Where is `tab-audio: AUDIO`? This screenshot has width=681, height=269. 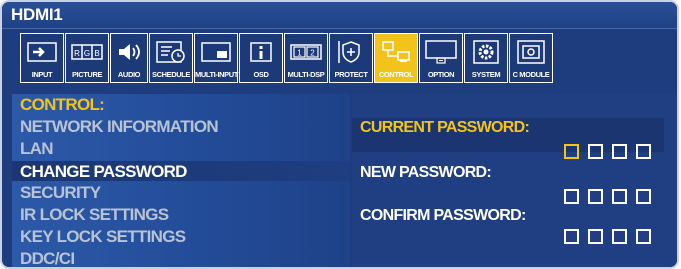
tab-audio: AUDIO is located at coordinates (129, 58).